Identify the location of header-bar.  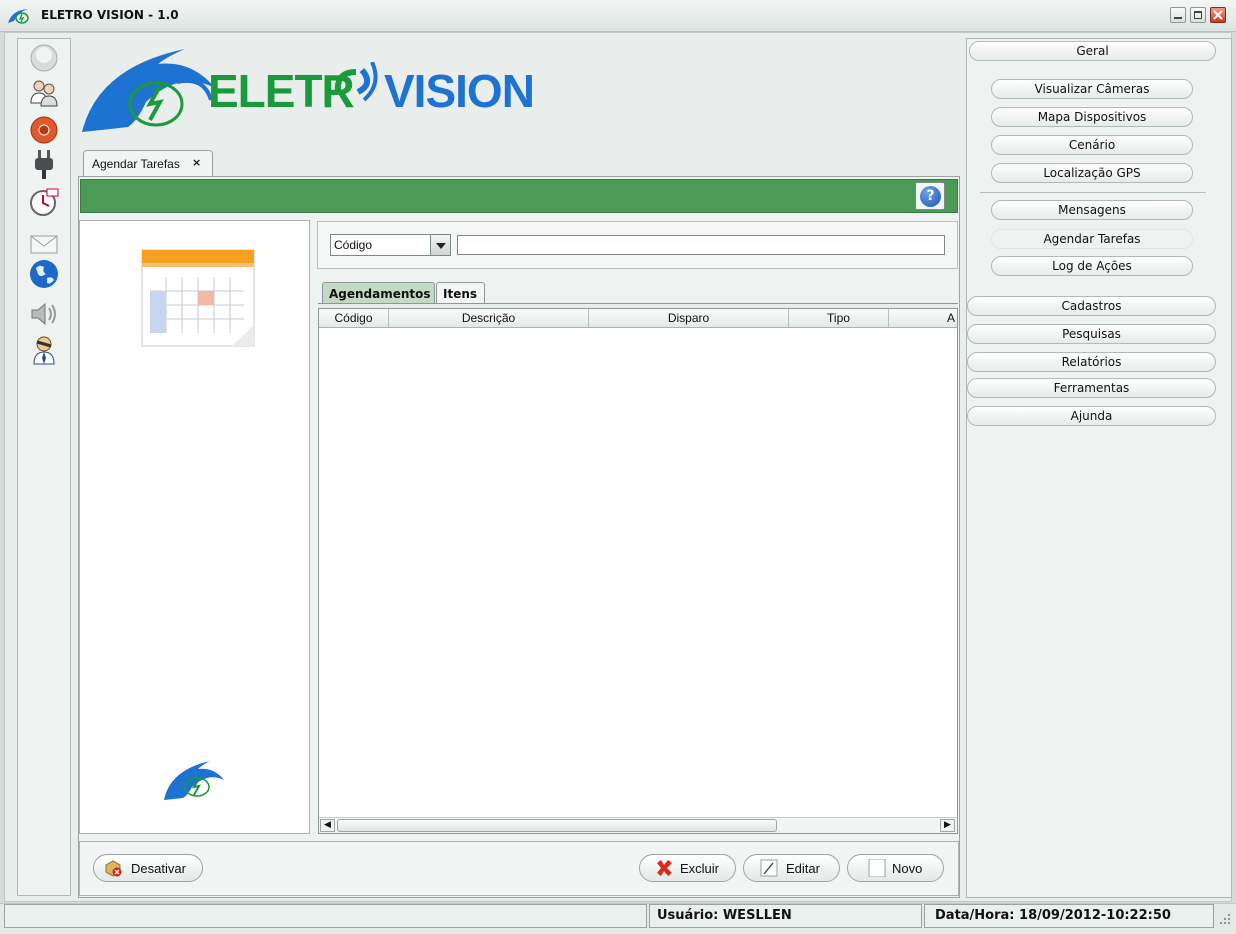
(519, 196).